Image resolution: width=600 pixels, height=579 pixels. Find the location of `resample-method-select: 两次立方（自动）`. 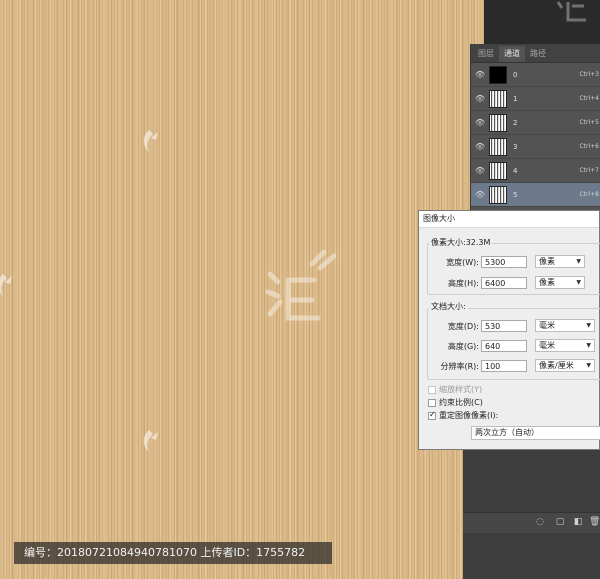

resample-method-select: 两次立方（自动） is located at coordinates (535, 433).